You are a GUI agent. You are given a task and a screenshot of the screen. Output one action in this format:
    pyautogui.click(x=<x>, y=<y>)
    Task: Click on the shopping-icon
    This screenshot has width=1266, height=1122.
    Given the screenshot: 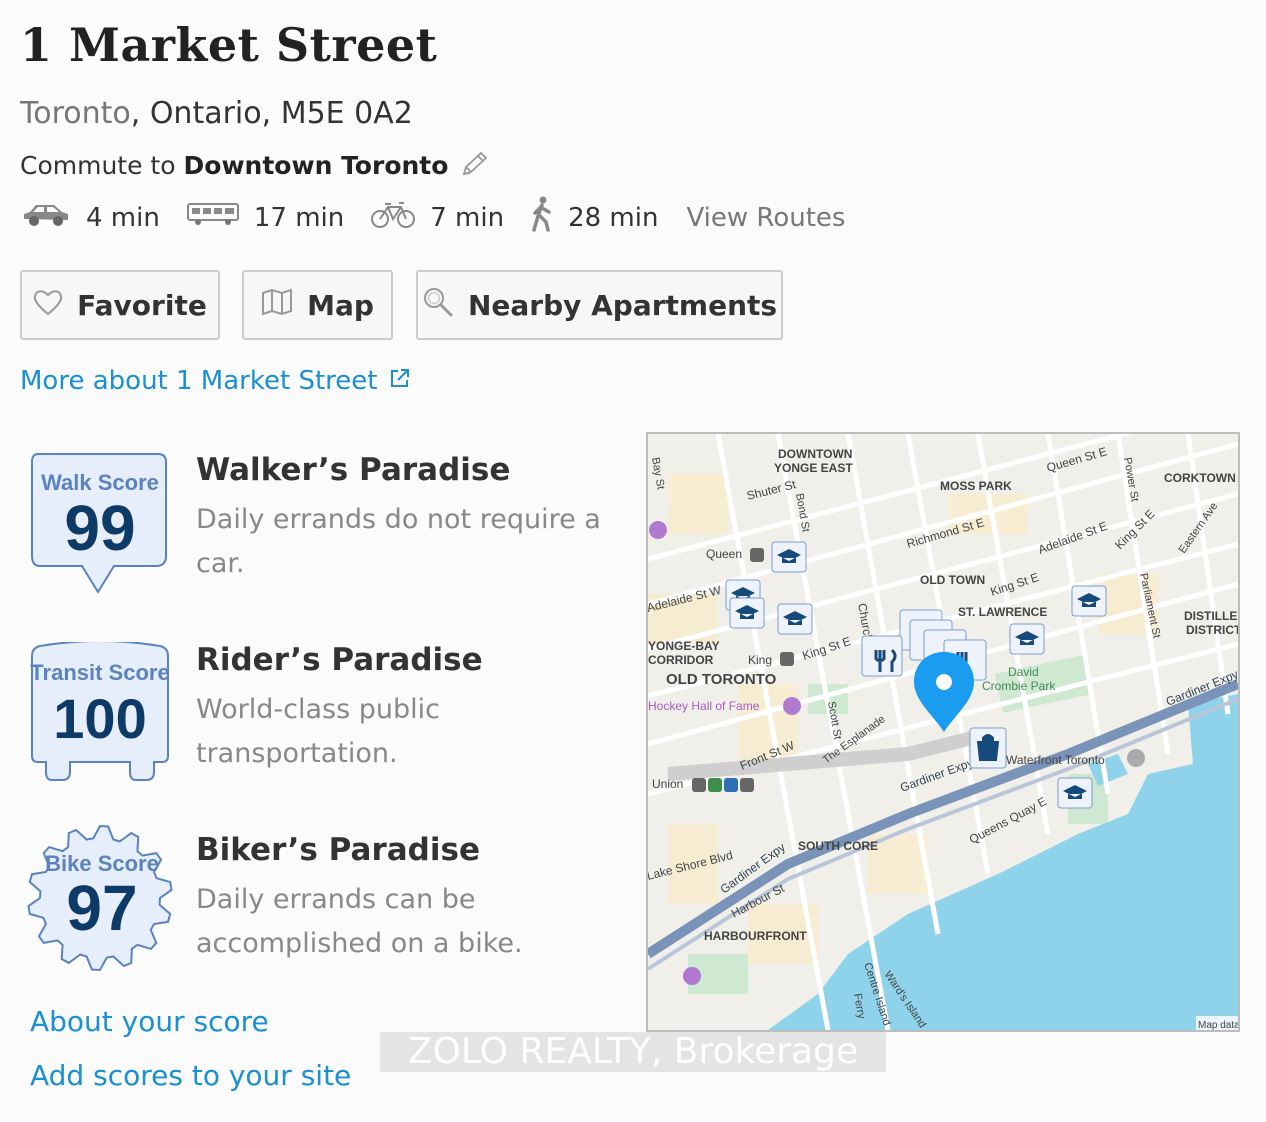 What is the action you would take?
    pyautogui.click(x=988, y=748)
    